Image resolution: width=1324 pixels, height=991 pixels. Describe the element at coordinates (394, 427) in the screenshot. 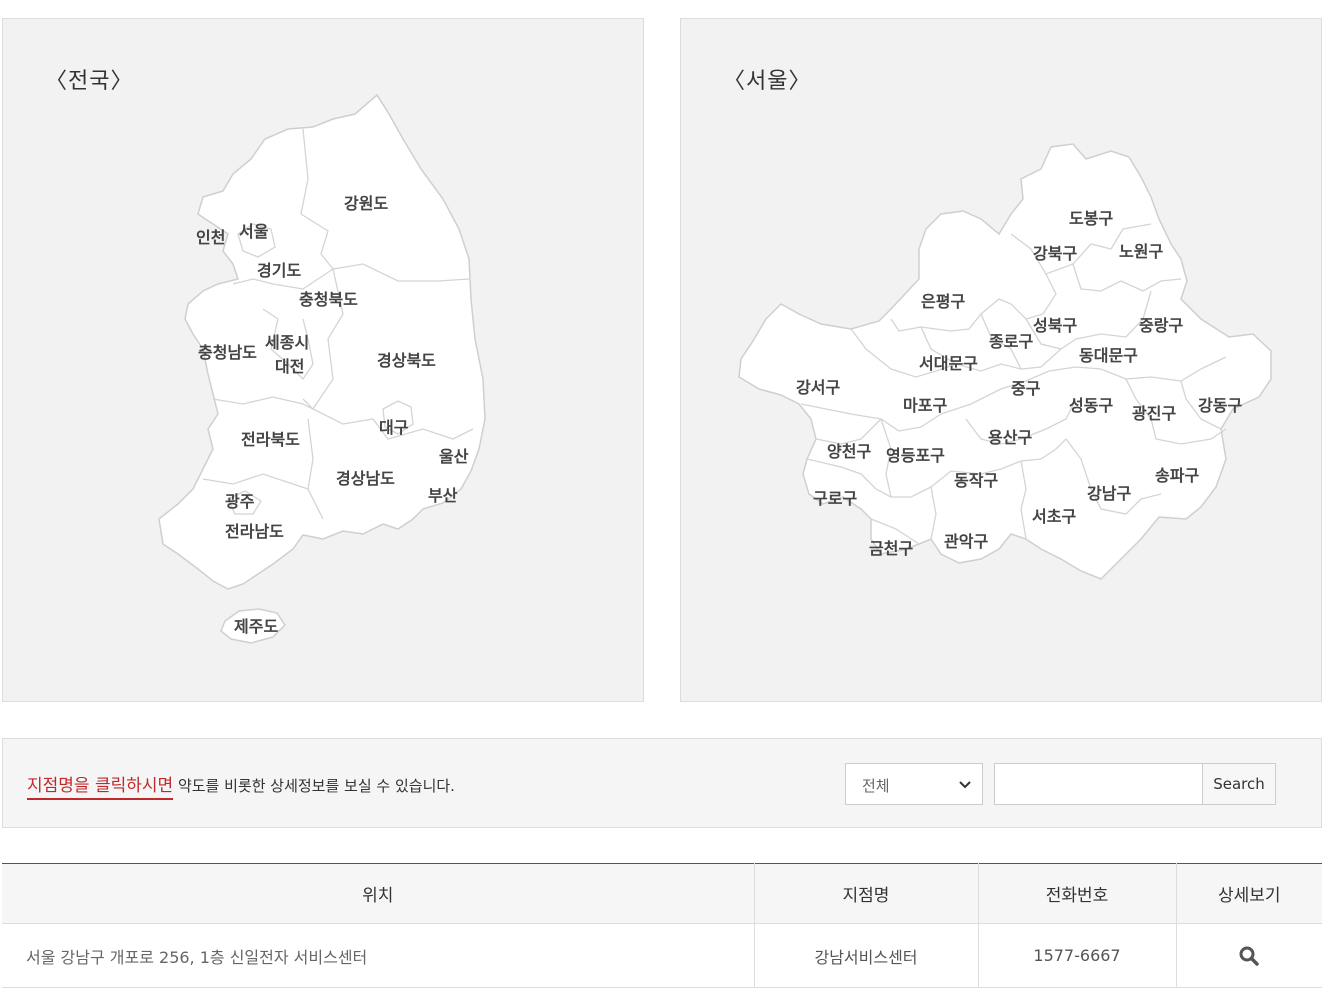

I see `region-daegu: 대구` at that location.